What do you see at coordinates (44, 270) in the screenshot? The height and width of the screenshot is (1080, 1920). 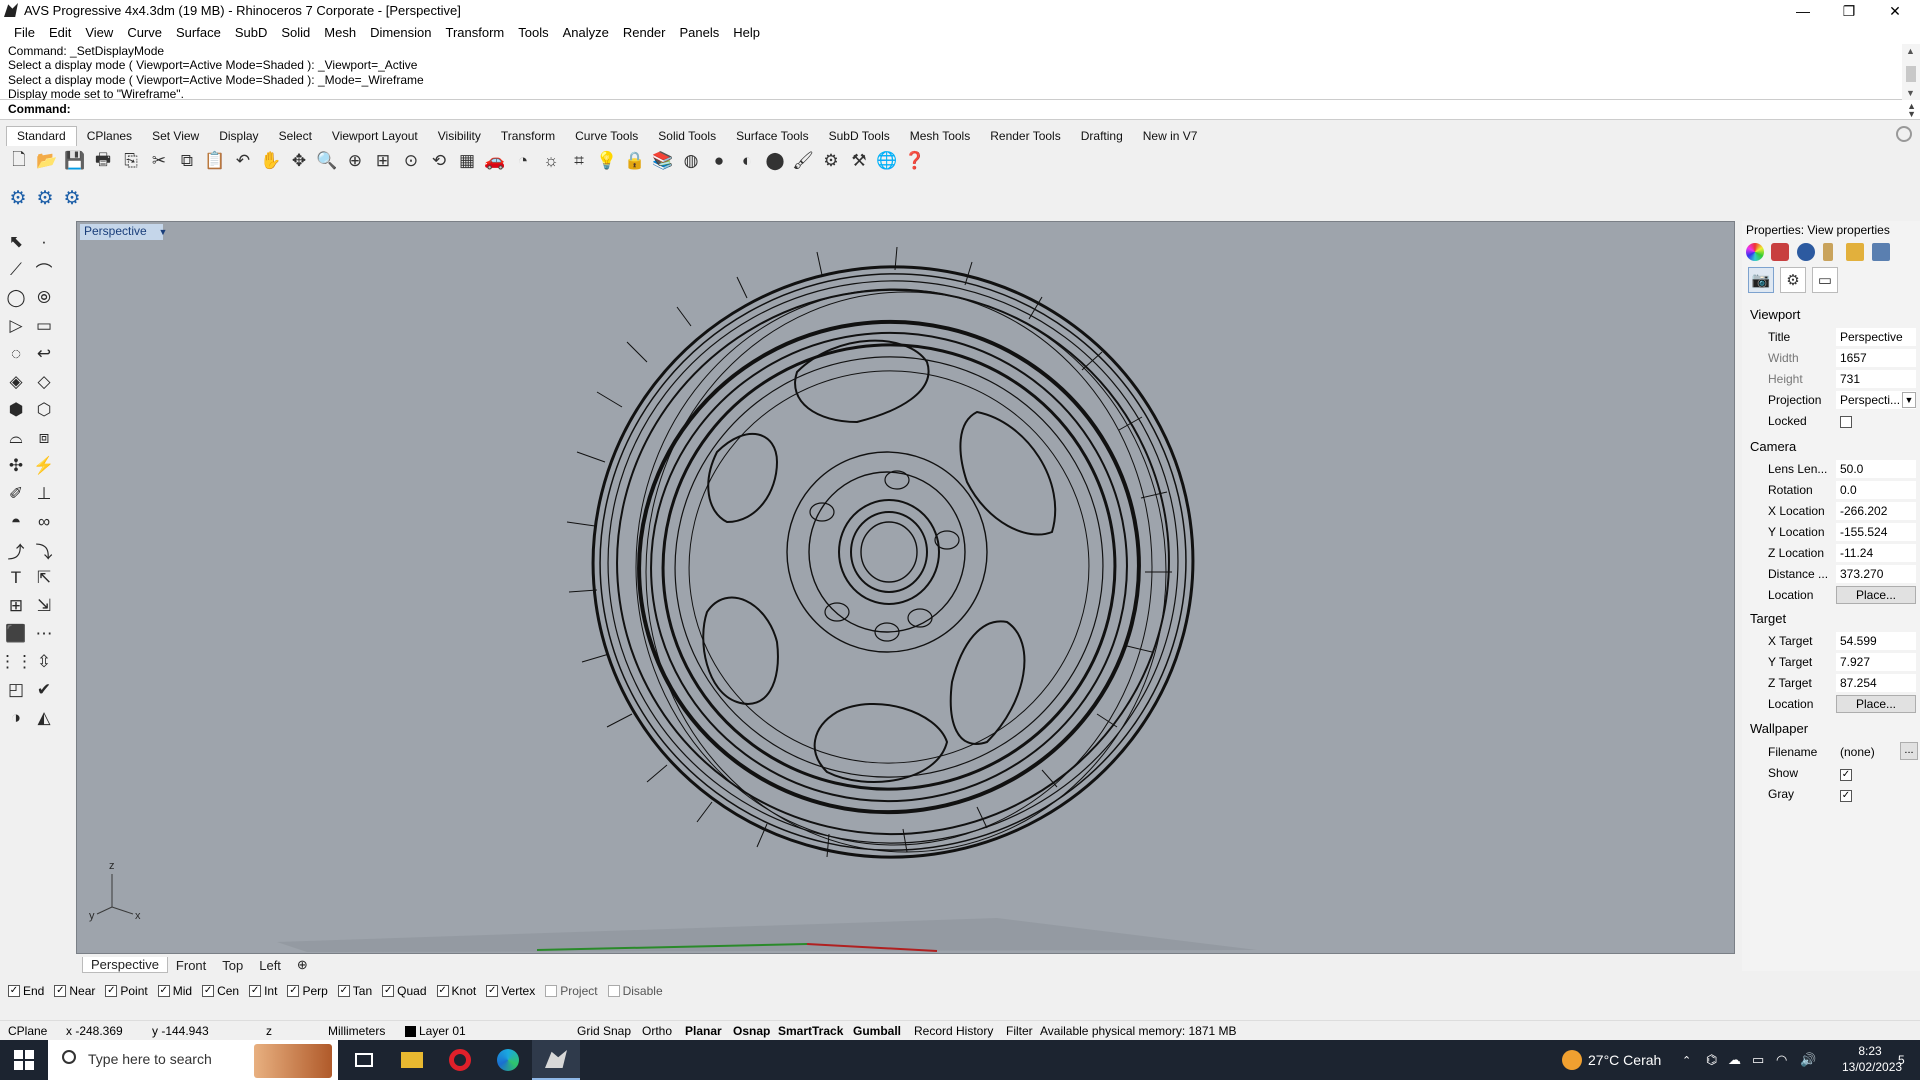 I see `curve-icon: ⌒` at bounding box center [44, 270].